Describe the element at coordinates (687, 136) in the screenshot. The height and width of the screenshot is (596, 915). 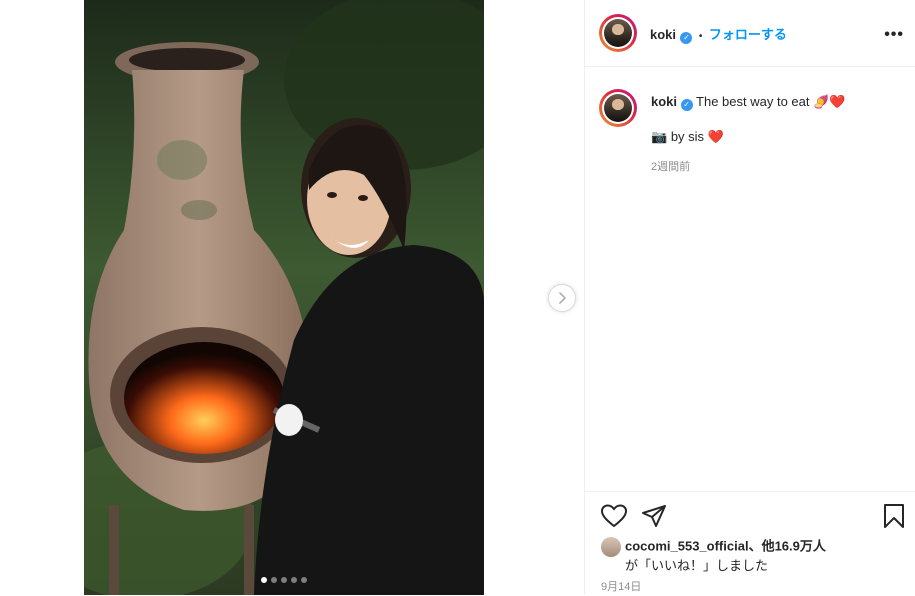
I see `caption-credit: by sis` at that location.